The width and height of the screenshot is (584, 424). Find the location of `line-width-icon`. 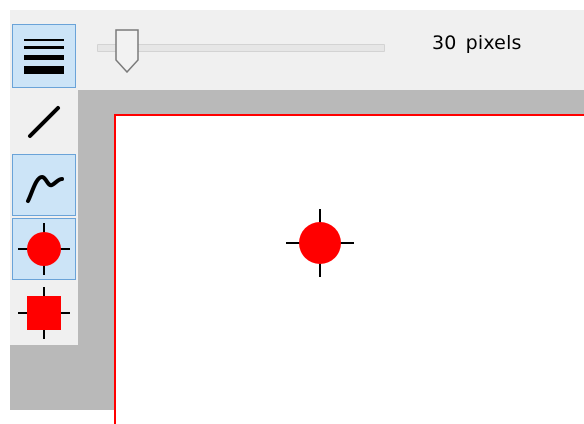

line-width-icon is located at coordinates (44, 56).